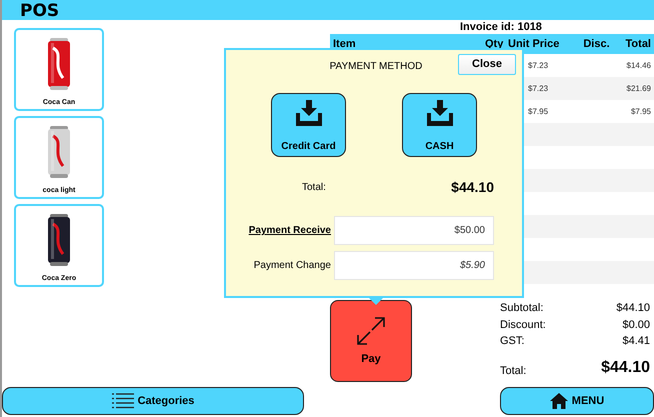 The height and width of the screenshot is (417, 654). Describe the element at coordinates (636, 325) in the screenshot. I see `summary-value: $0.00` at that location.